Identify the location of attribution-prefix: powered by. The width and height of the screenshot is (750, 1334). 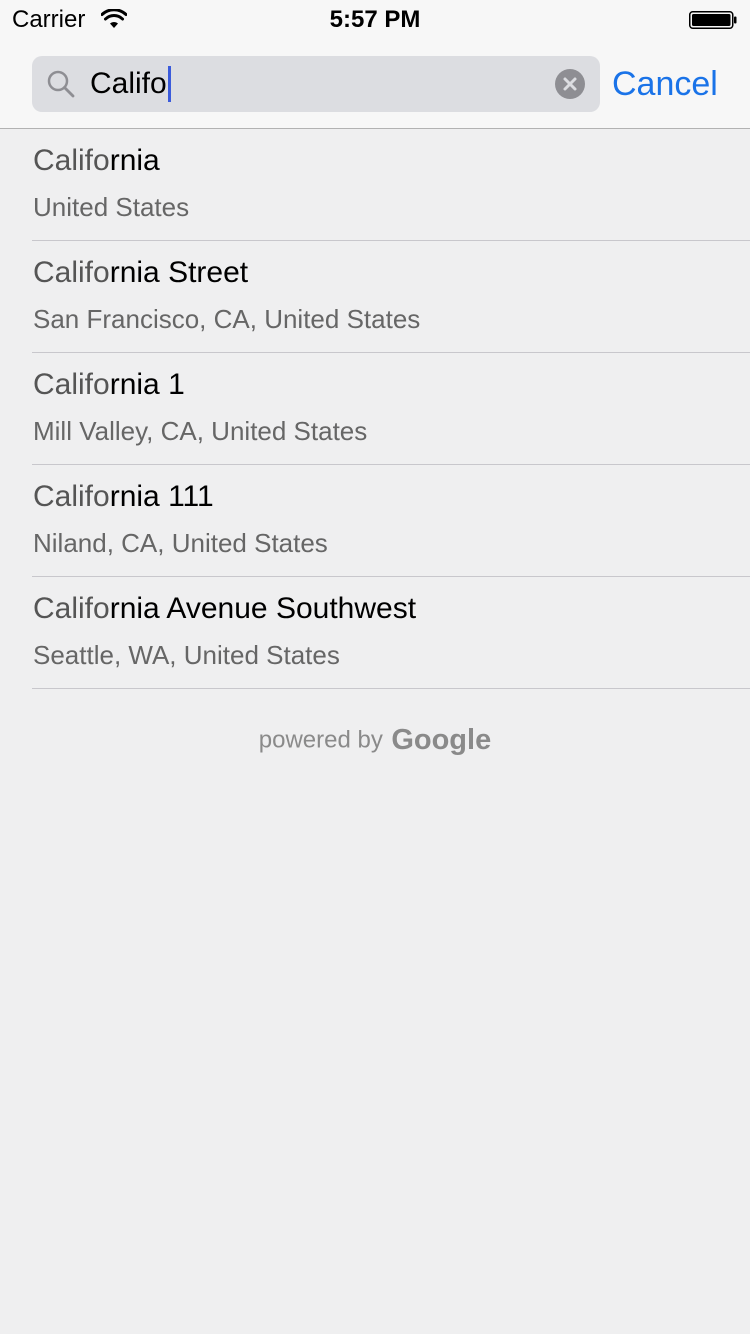
(320, 740).